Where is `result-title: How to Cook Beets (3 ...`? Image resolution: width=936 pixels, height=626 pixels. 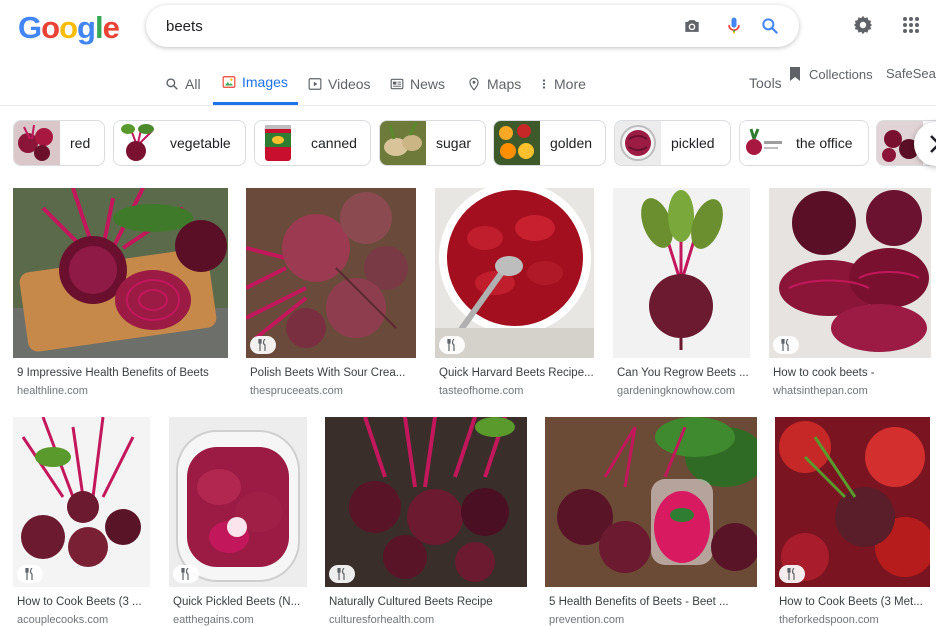 result-title: How to Cook Beets (3 ... is located at coordinates (84, 602).